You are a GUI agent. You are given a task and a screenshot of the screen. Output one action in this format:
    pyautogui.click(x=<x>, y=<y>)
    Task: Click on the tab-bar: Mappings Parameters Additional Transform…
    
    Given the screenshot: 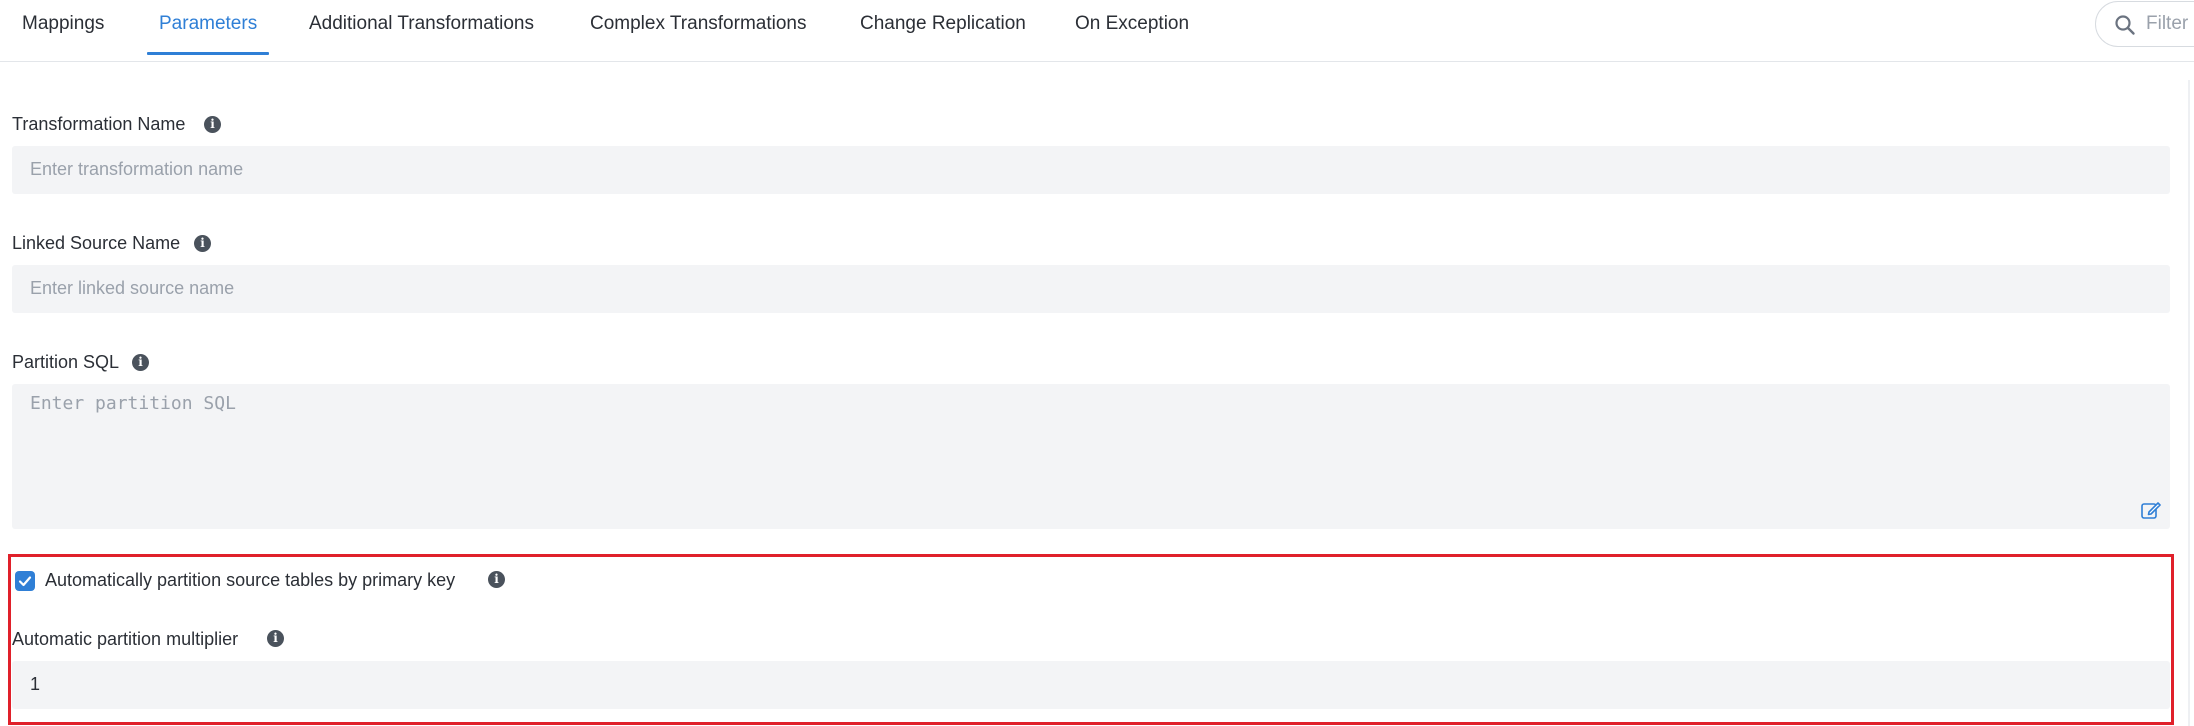 What is the action you would take?
    pyautogui.click(x=1097, y=31)
    